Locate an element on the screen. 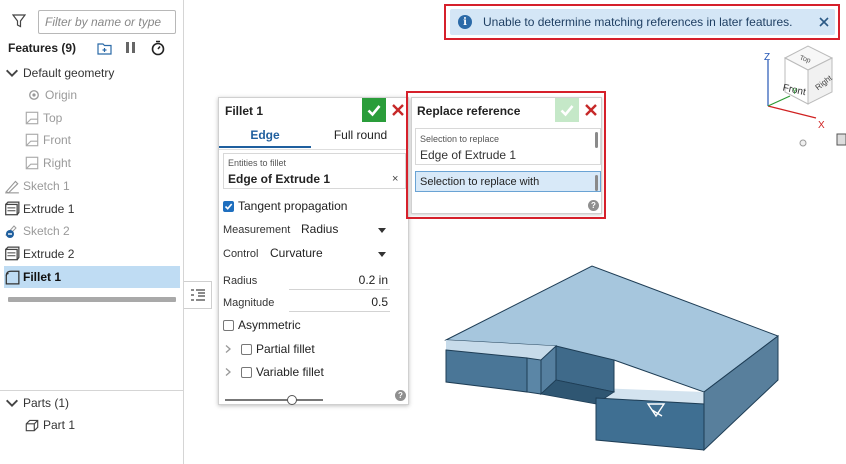 Image resolution: width=846 pixels, height=464 pixels. entities-label: Entities to fillet is located at coordinates (257, 163).